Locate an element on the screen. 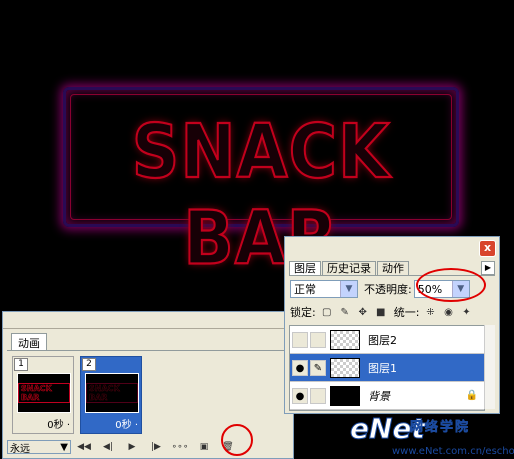 Image resolution: width=514 pixels, height=459 pixels. tab-layers: 图层 is located at coordinates (305, 268).